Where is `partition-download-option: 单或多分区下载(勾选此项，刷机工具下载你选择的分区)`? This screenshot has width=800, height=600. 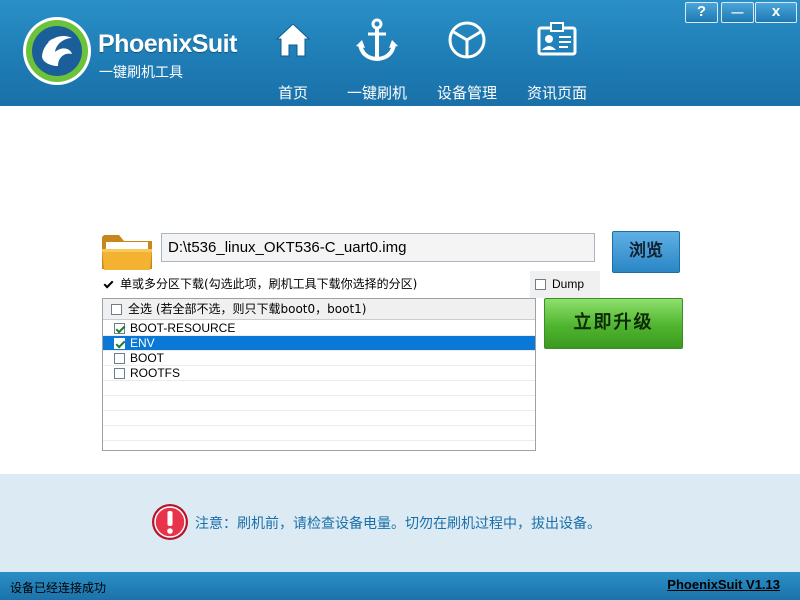
partition-download-option: 单或多分区下载(勾选此项，刷机工具下载你选择的分区) is located at coordinates (260, 284).